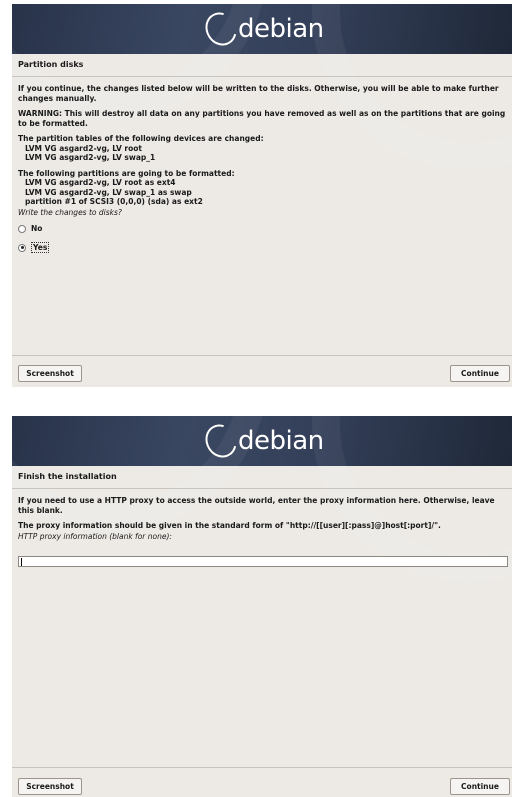 The height and width of the screenshot is (797, 512). Describe the element at coordinates (100, 182) in the screenshot. I see `formatted-item: LVM VG asgard2-vg, LV root as ext4` at that location.